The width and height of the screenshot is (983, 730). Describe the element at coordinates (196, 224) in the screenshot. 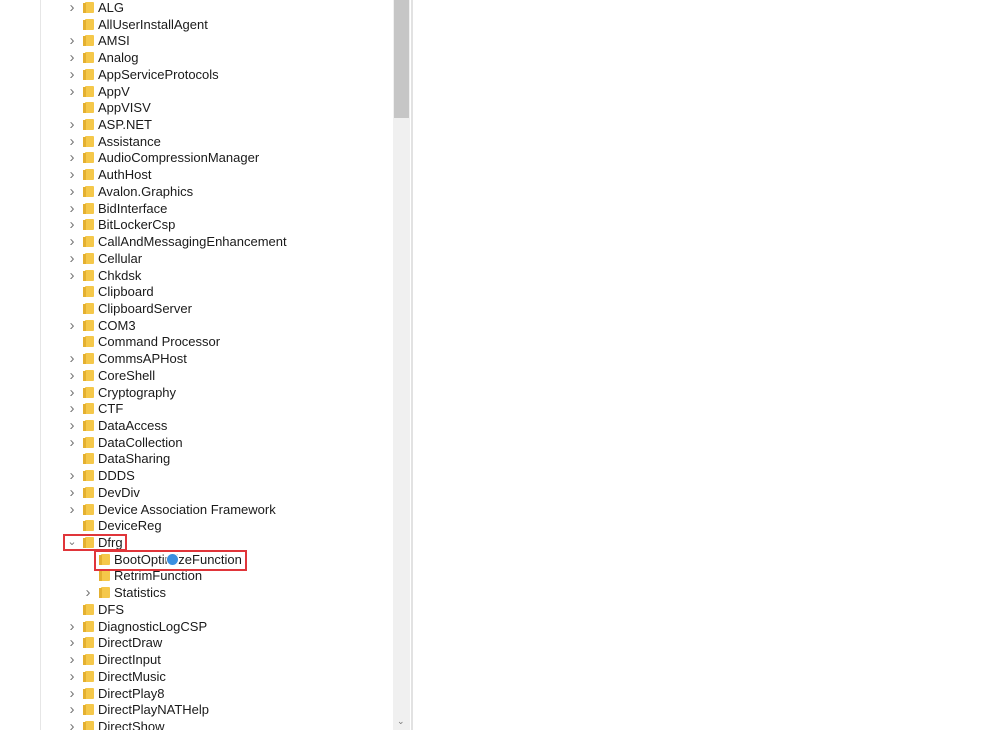

I see `tree-item: › BitLockerCsp` at that location.